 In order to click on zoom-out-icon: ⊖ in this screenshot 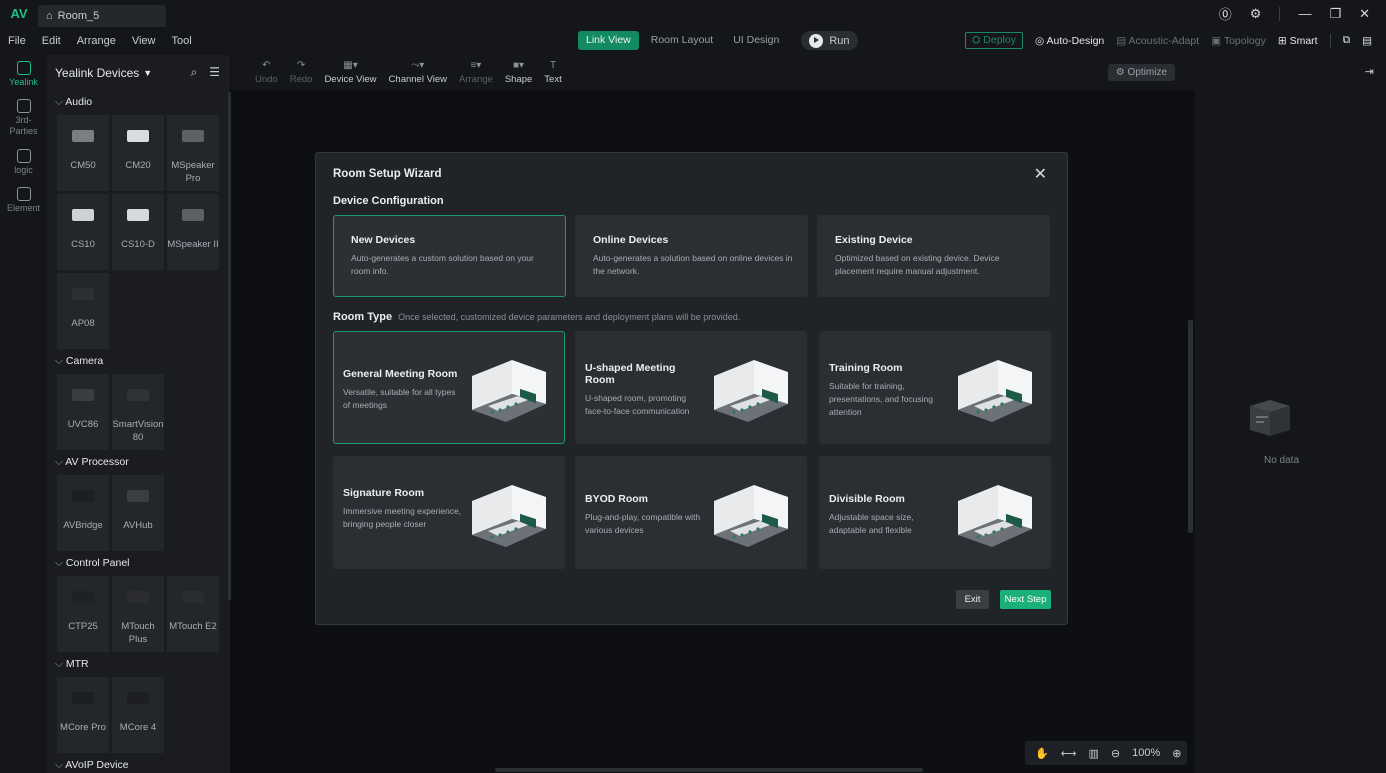, I will do `click(1115, 753)`.